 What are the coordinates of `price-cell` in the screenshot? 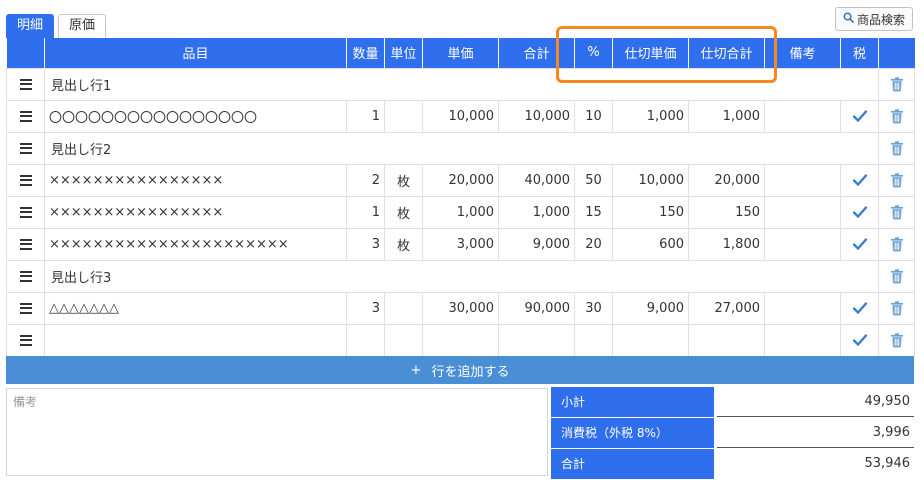 It's located at (460, 340).